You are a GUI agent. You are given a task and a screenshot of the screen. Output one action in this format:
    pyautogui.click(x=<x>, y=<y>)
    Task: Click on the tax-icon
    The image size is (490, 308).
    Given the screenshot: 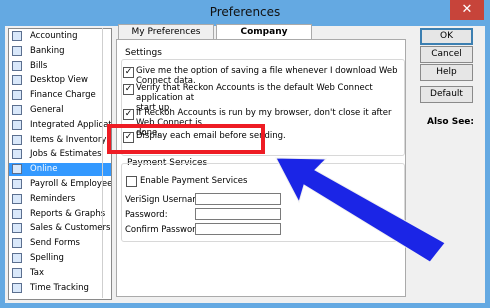 What is the action you would take?
    pyautogui.click(x=17, y=272)
    